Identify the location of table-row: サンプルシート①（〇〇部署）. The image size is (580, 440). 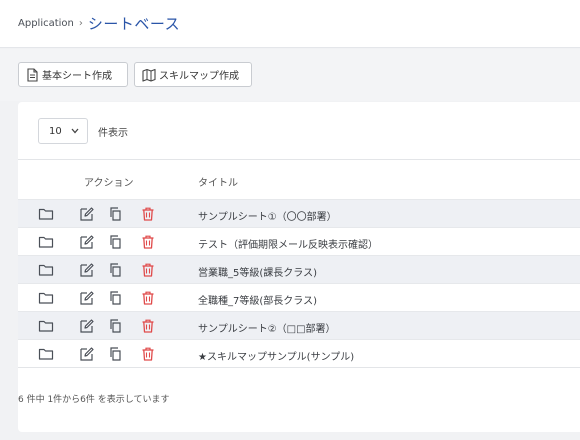
(299, 213).